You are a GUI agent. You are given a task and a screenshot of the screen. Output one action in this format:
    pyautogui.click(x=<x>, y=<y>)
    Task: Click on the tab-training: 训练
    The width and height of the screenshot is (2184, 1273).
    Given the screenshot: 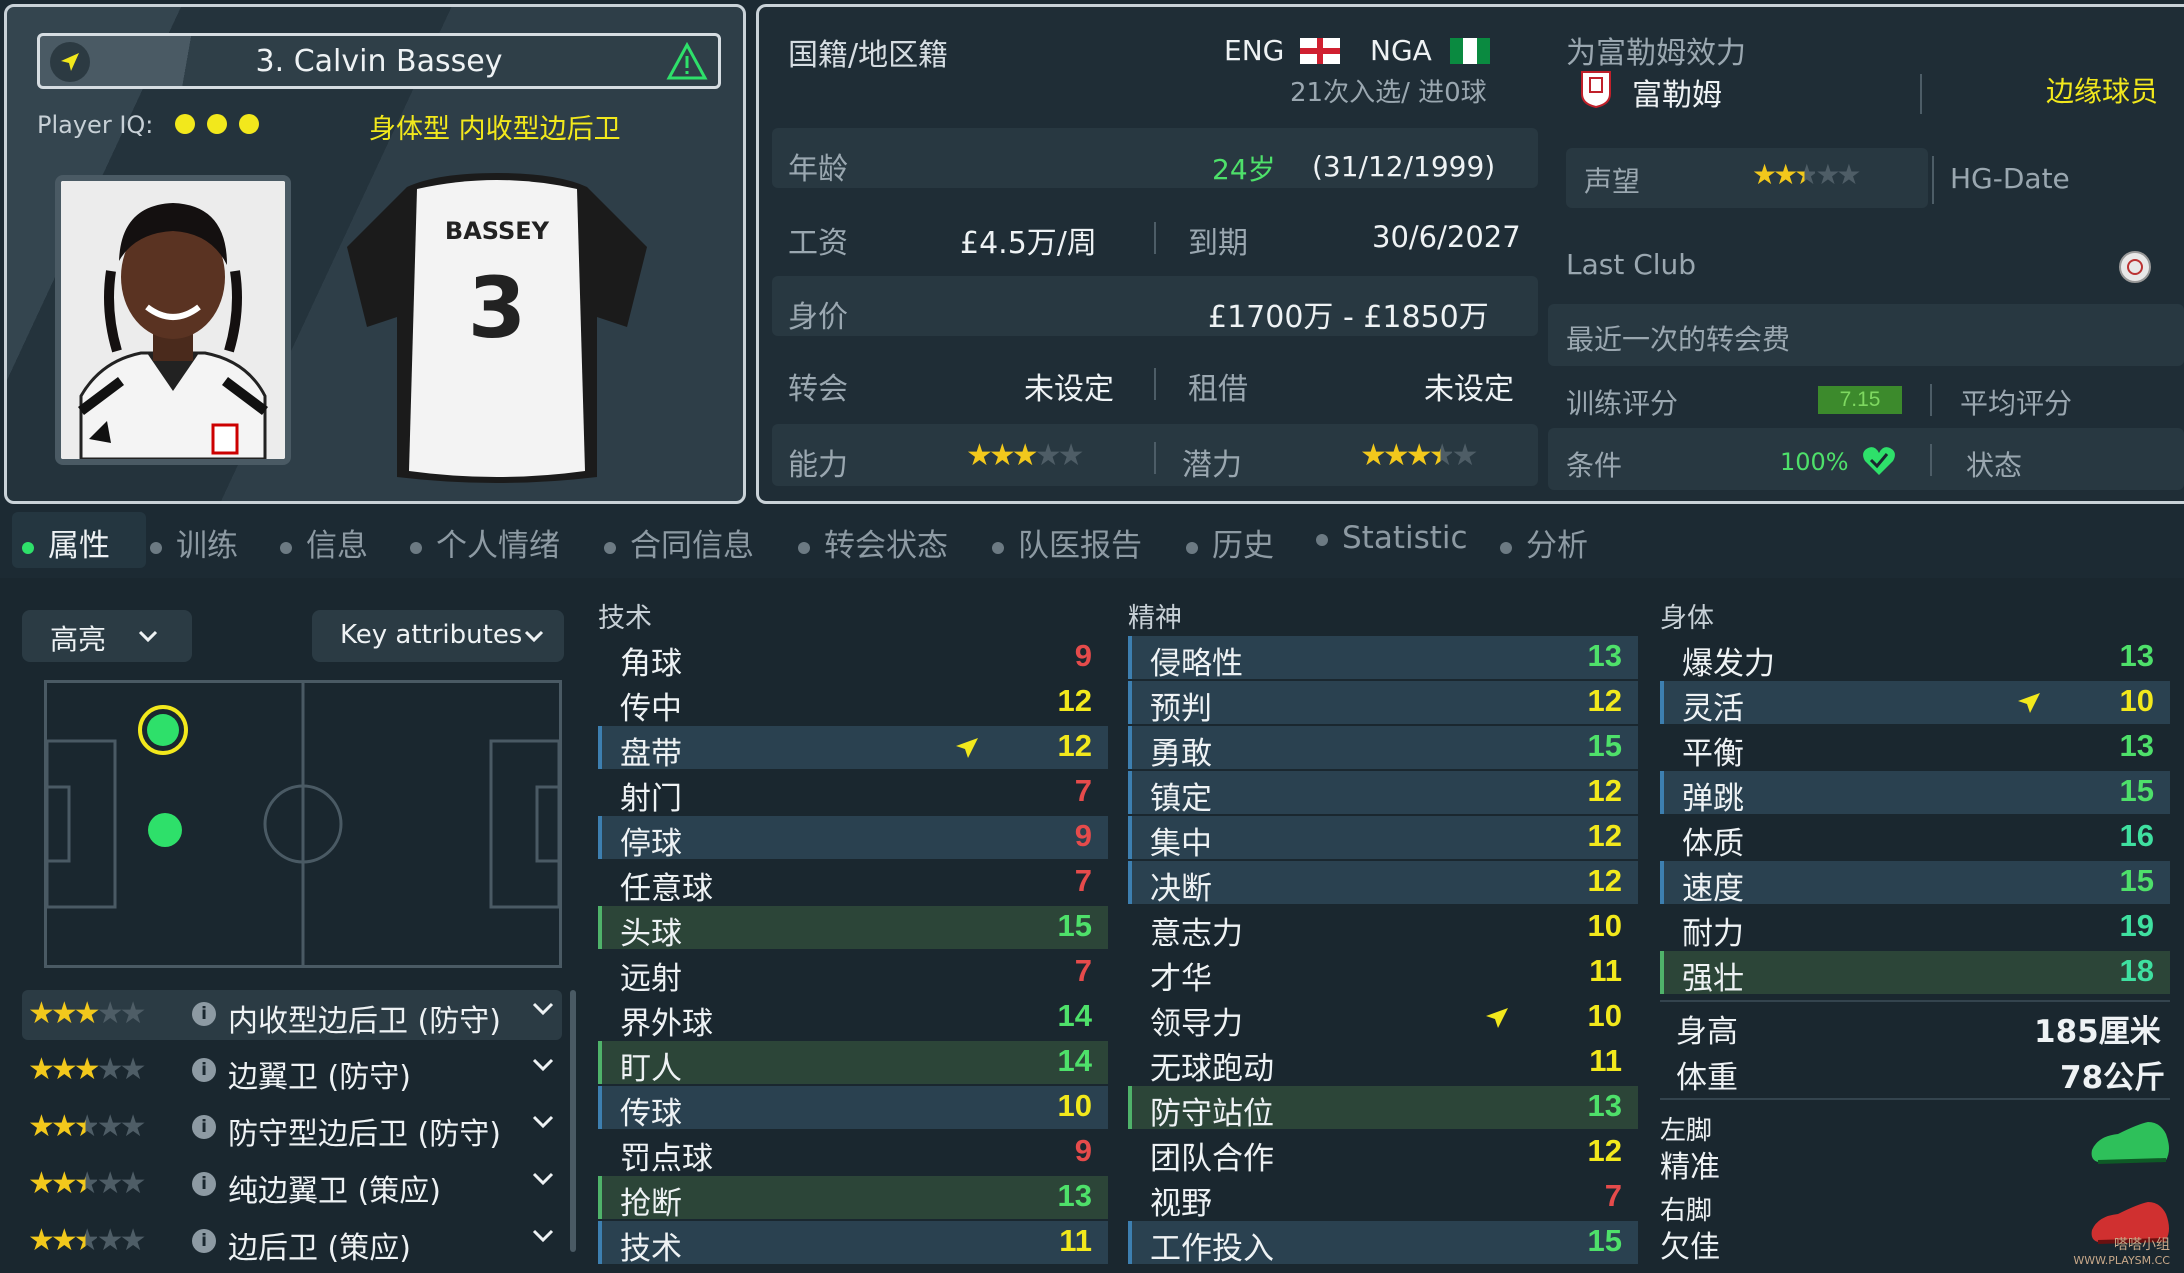 What is the action you would take?
    pyautogui.click(x=194, y=542)
    